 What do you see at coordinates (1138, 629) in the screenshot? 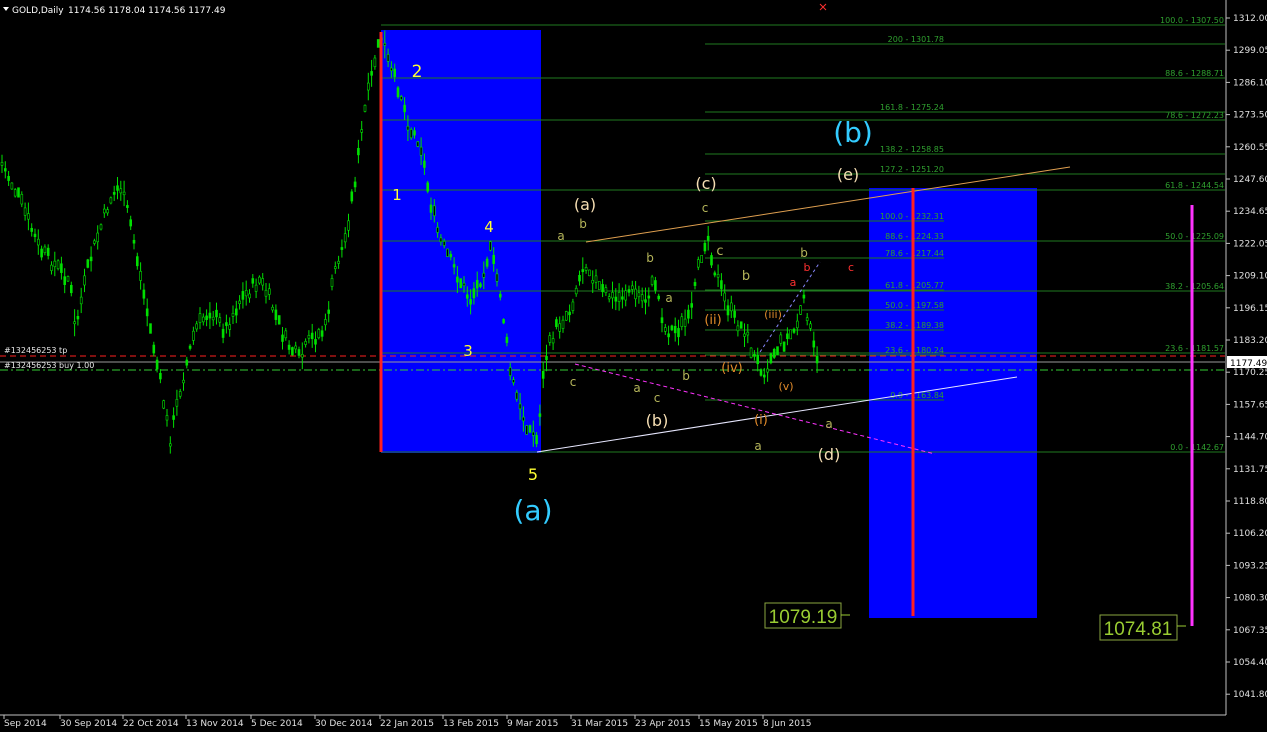
I see `target-right-value: 1074.81` at bounding box center [1138, 629].